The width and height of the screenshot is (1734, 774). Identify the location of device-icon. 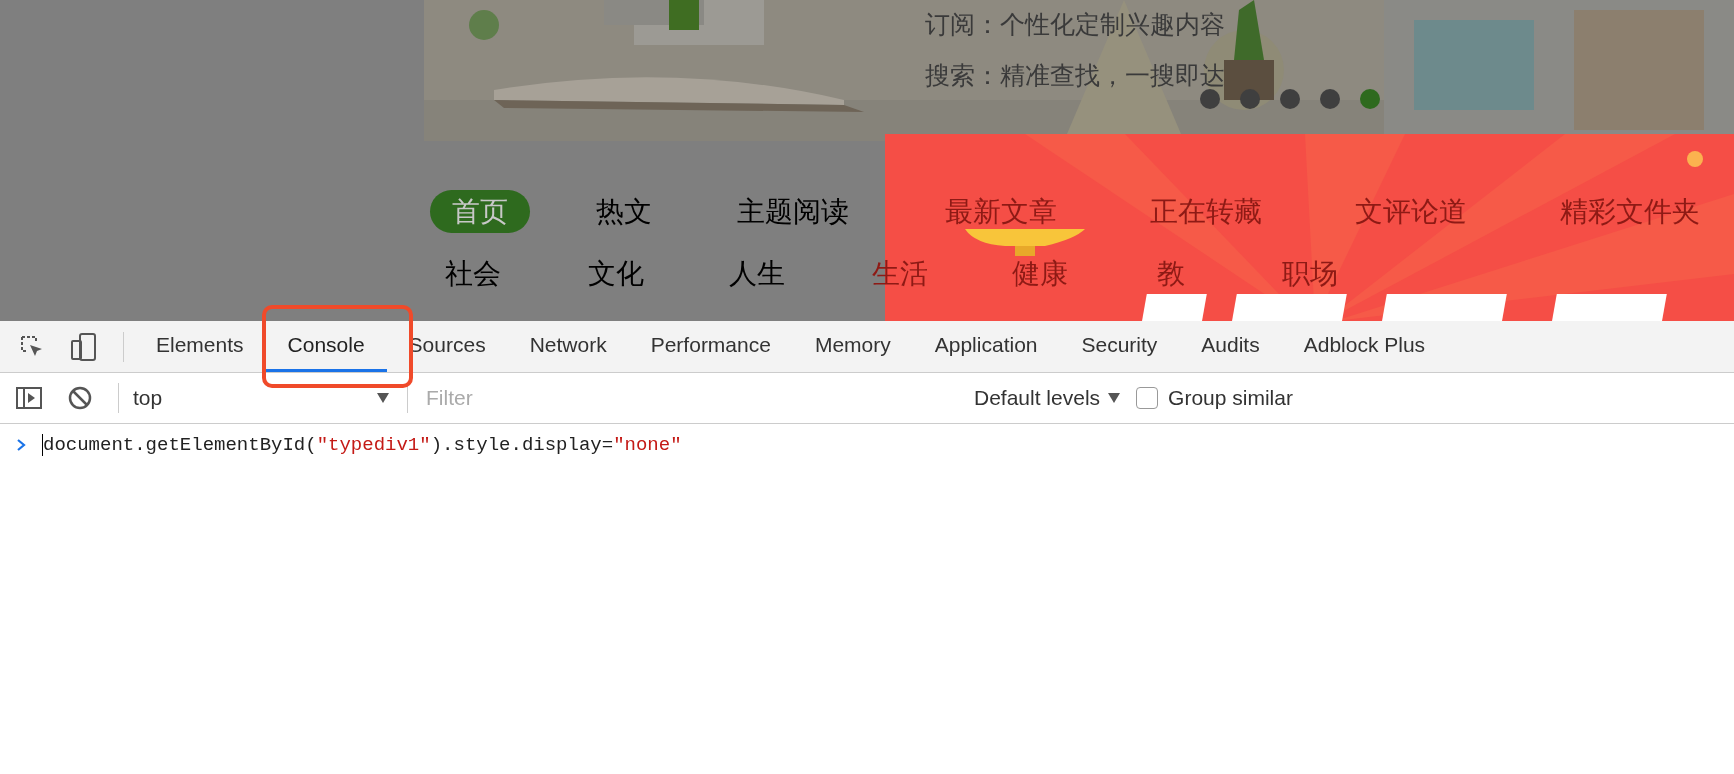
(84, 346).